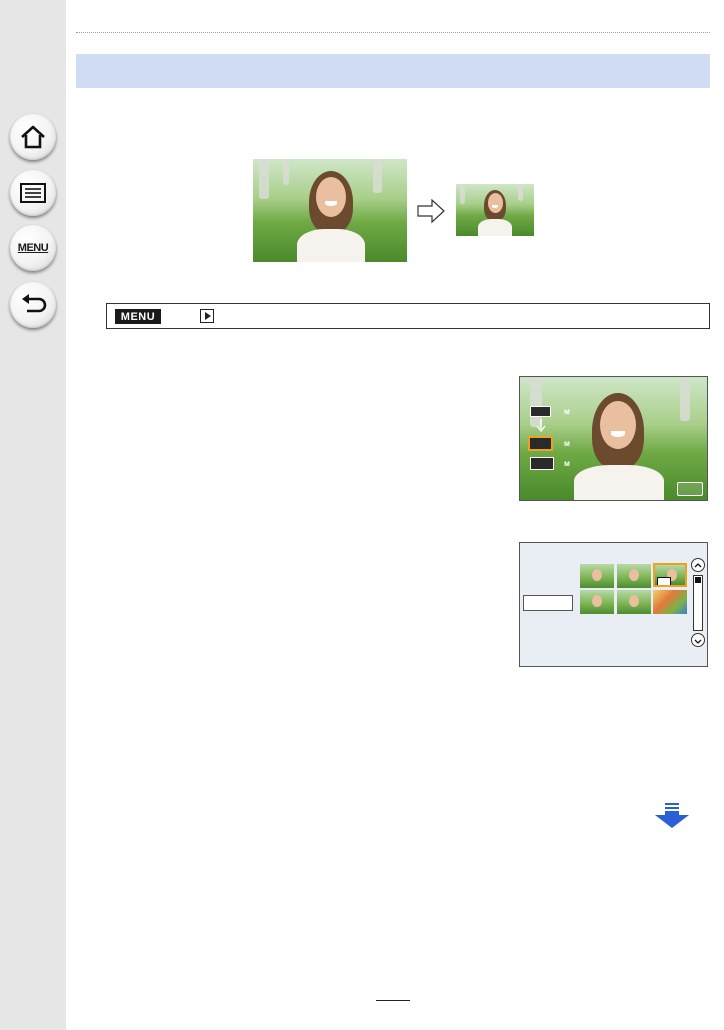 The image size is (724, 1030). I want to click on section-header-band, so click(393, 71).